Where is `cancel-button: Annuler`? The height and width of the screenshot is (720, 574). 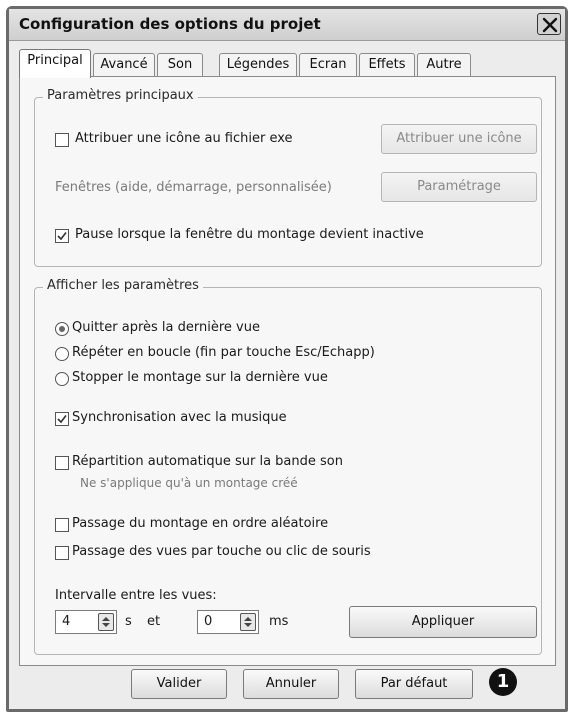
cancel-button: Annuler is located at coordinates (291, 684).